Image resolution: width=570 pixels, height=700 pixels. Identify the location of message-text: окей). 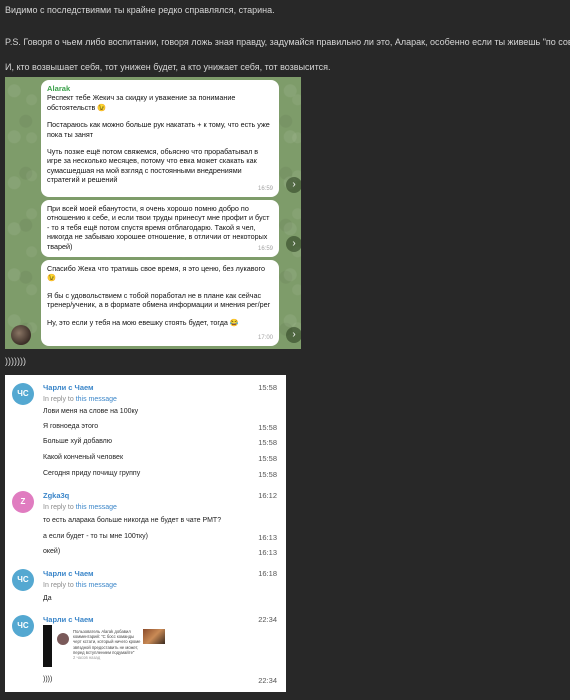
(52, 551).